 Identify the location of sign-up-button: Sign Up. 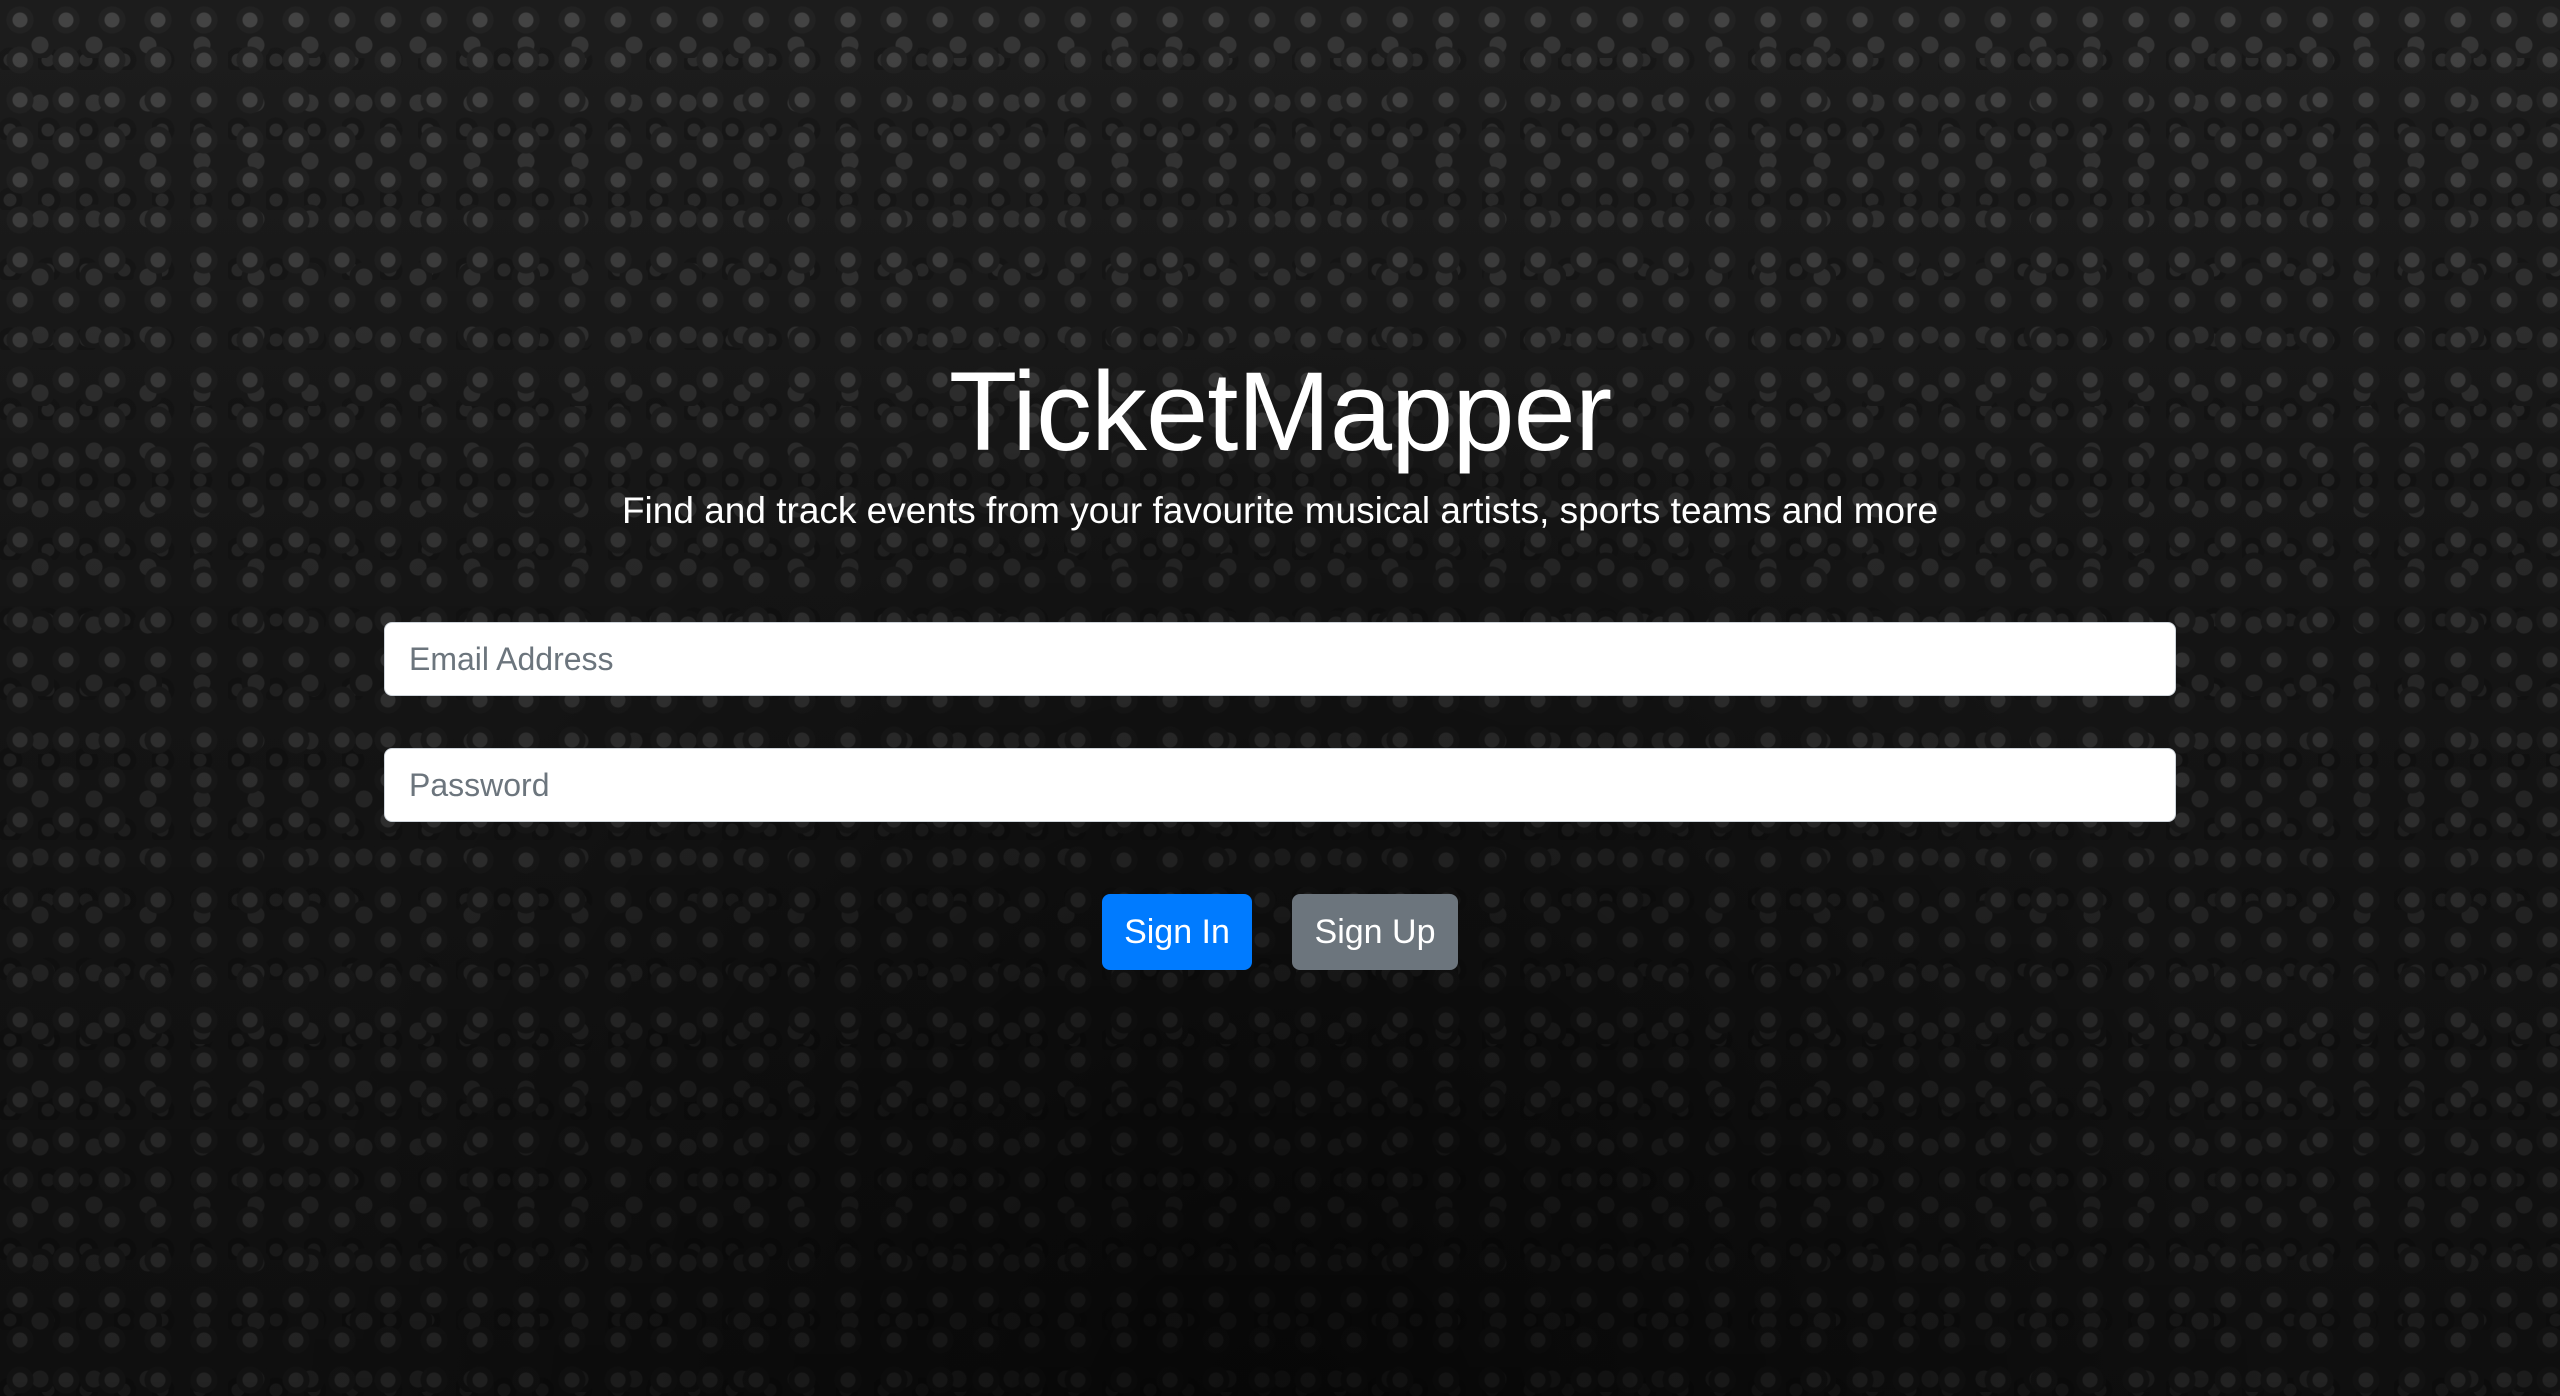
(1375, 932).